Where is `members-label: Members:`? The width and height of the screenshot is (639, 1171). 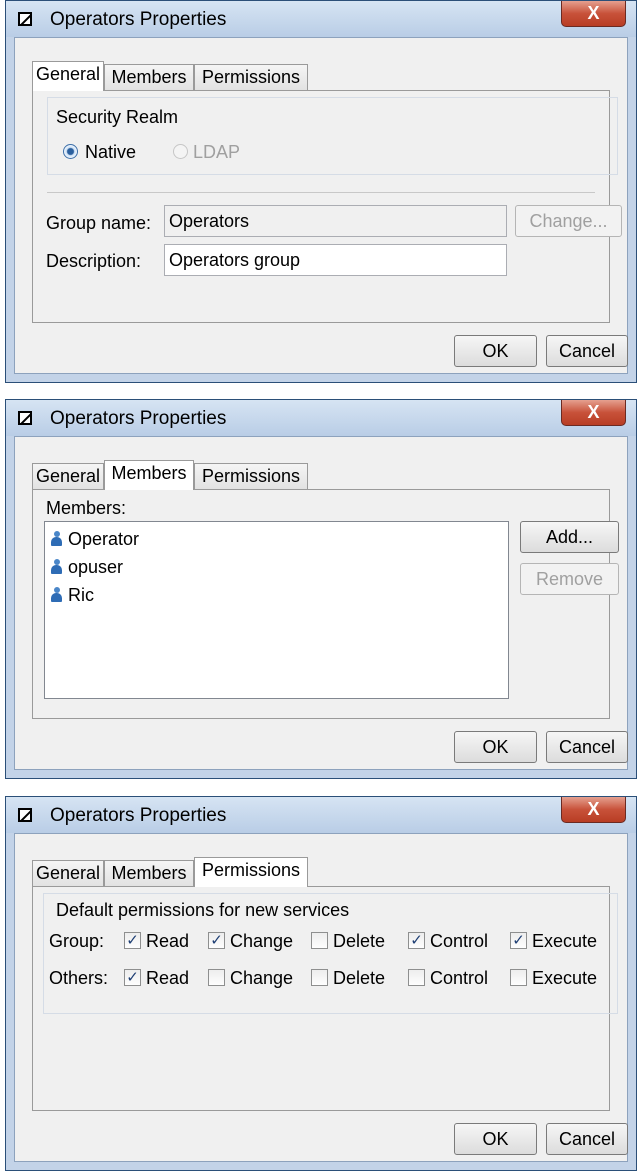 members-label: Members: is located at coordinates (86, 508).